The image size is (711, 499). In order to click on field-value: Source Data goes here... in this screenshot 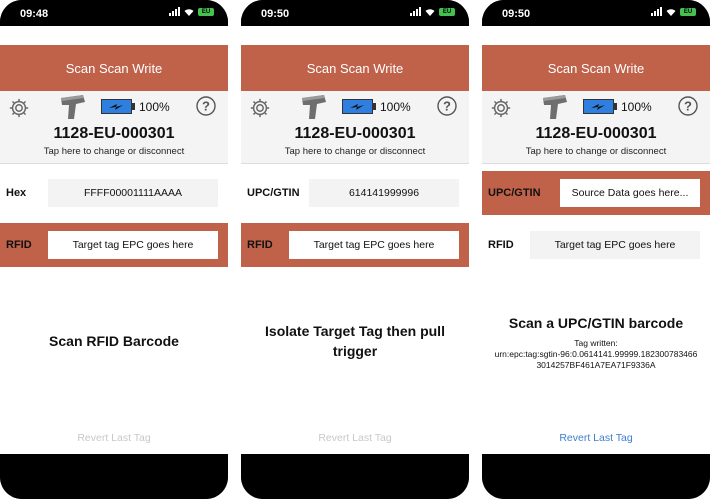, I will do `click(630, 193)`.